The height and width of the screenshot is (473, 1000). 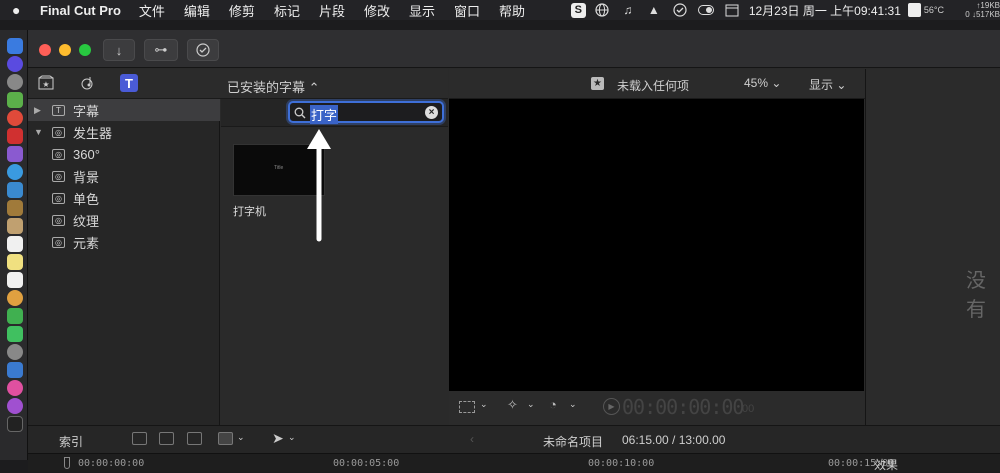 I want to click on facetime-icon, so click(x=15, y=316).